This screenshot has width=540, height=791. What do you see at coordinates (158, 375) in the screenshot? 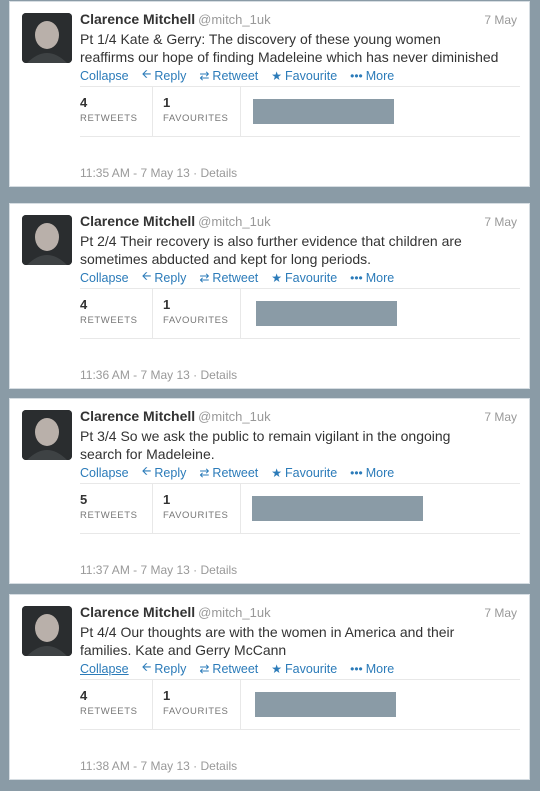
I see `tweet-timestamp: 11:36 AM - 7 May 13 · Details` at bounding box center [158, 375].